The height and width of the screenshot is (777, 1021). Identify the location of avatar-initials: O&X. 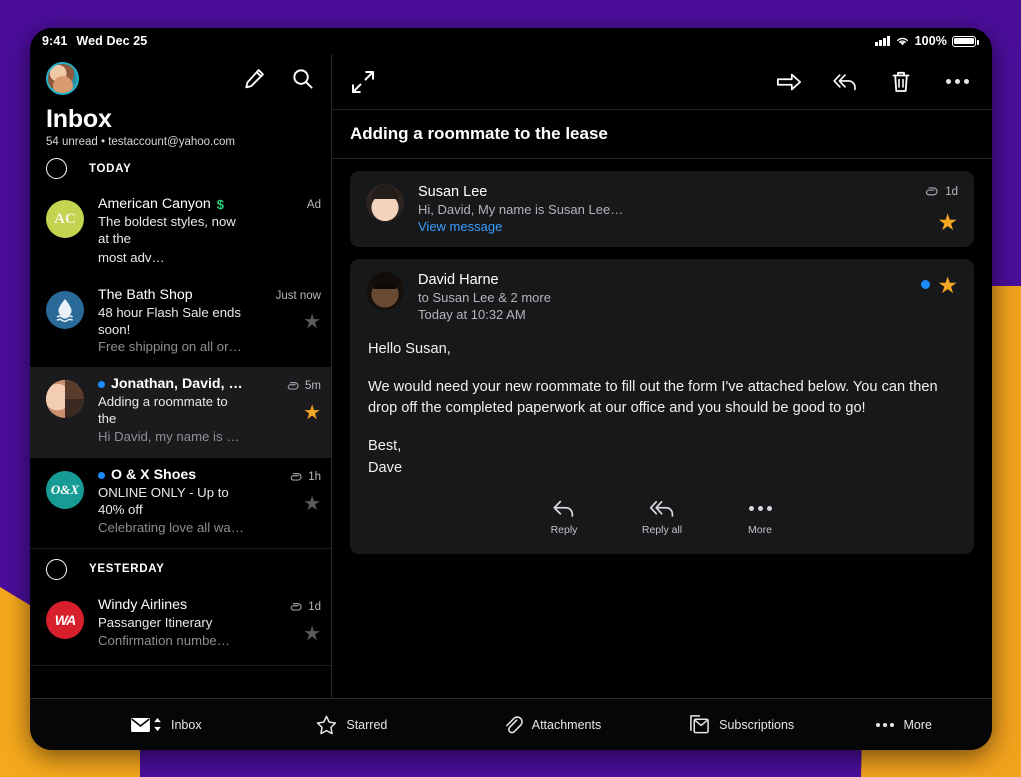
(65, 490).